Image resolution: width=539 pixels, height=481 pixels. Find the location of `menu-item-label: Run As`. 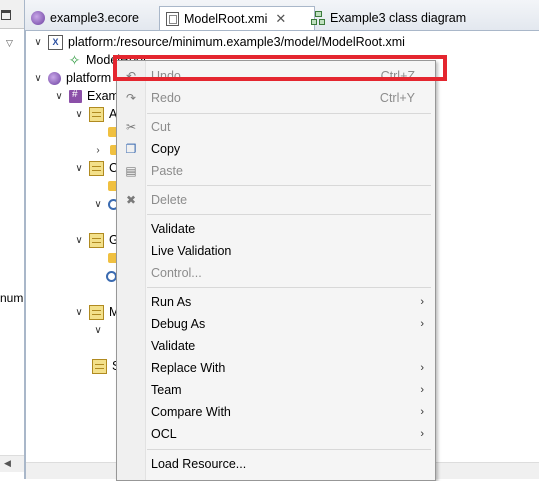

menu-item-label: Run As is located at coordinates (171, 302).